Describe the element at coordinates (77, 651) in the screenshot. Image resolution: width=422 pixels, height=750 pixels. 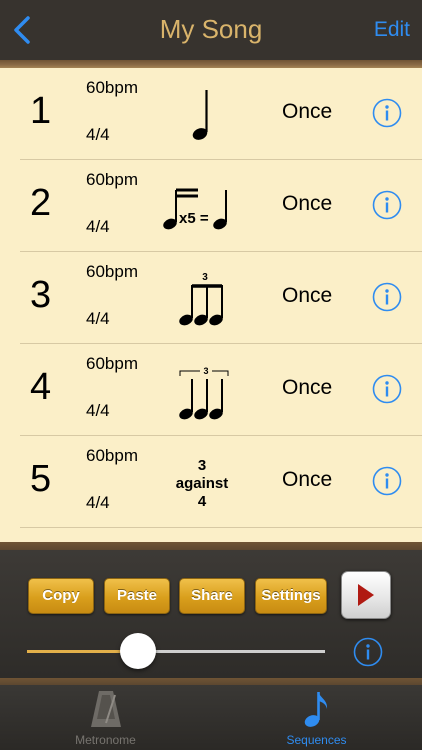
I see `slider-track-filled` at that location.